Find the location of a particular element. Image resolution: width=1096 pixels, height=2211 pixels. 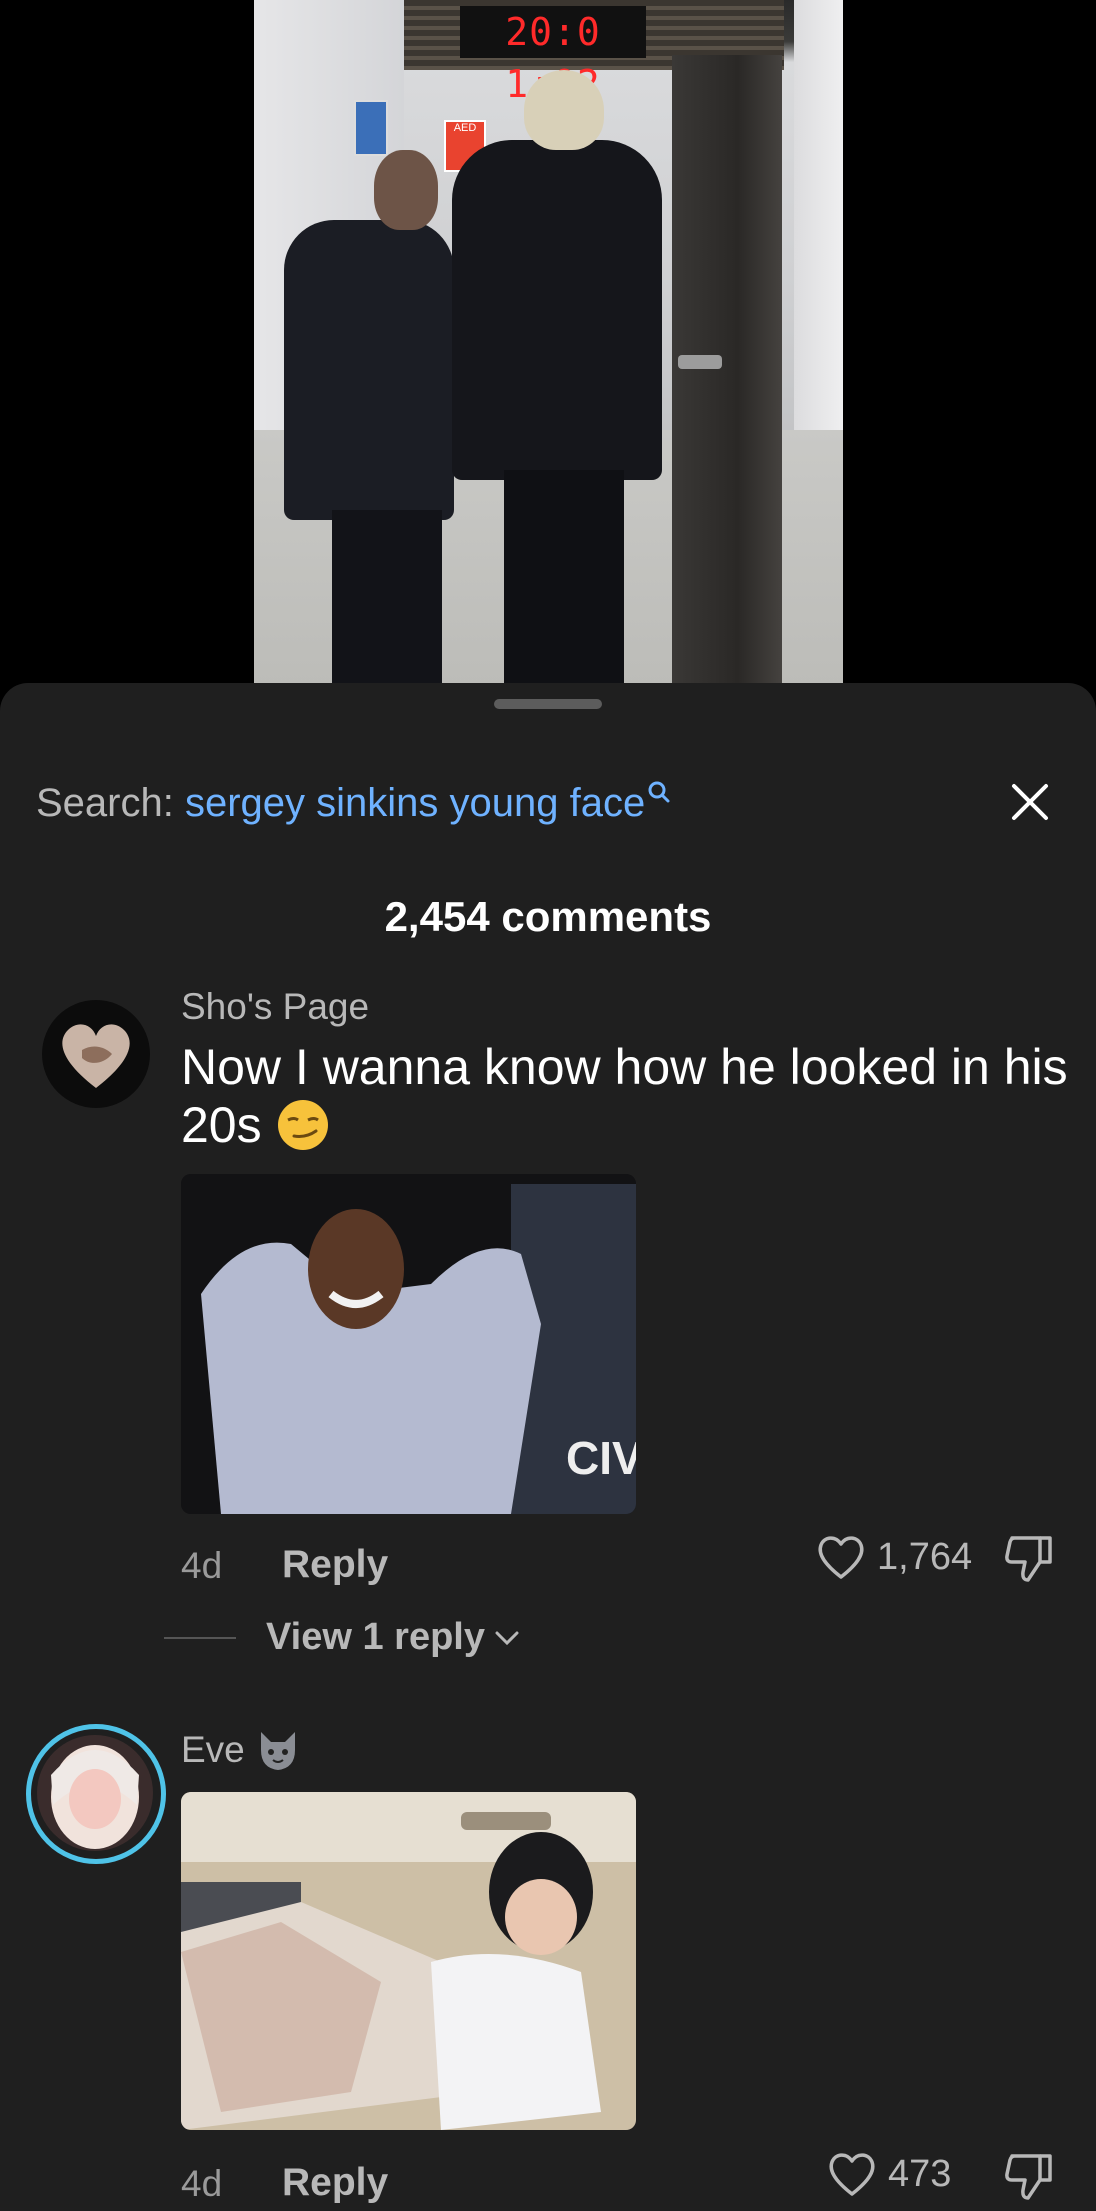

person-left-legs is located at coordinates (387, 600).